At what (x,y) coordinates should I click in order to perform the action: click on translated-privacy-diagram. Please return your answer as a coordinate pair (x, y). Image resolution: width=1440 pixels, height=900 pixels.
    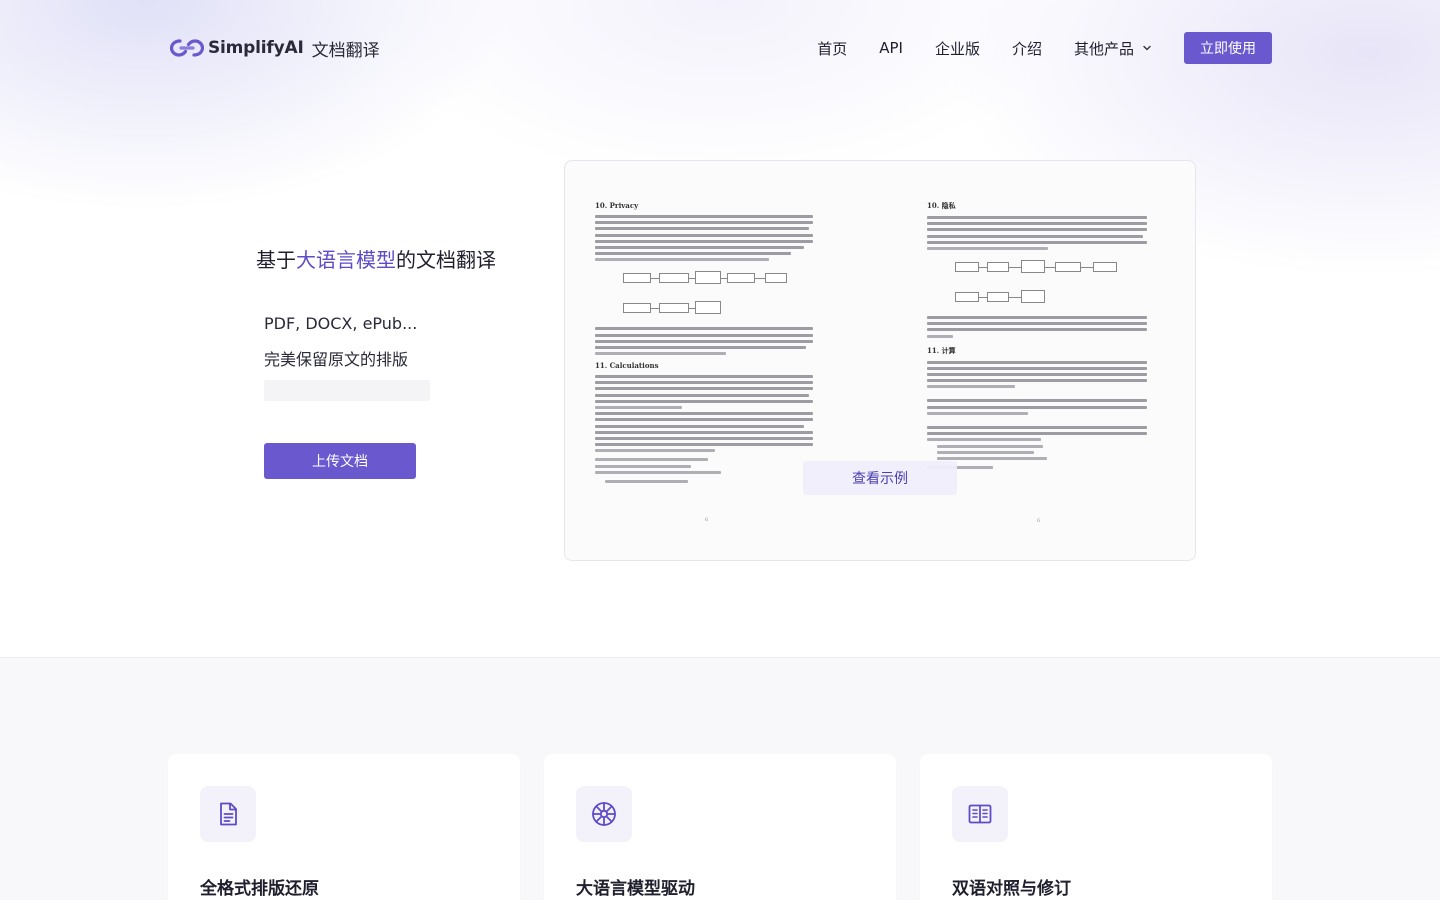
    Looking at the image, I should click on (1037, 282).